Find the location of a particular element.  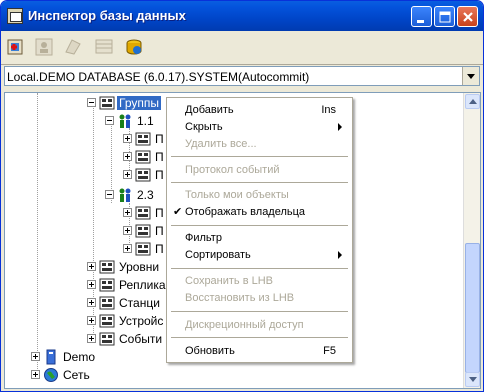

menu-item-only-my-objects: Только мои объекты is located at coordinates (259, 195).